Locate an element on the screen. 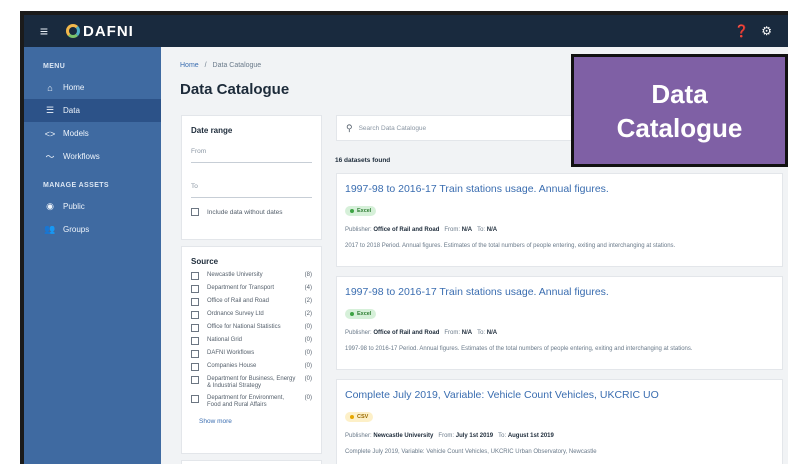 The height and width of the screenshot is (464, 788). to-value: August 1st 2019 is located at coordinates (530, 436).